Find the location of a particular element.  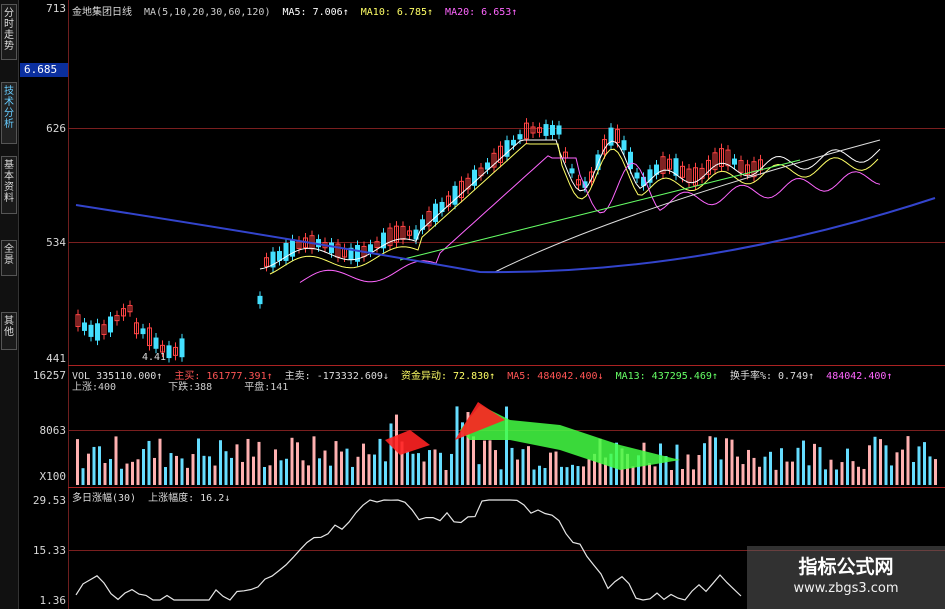

ma120-line is located at coordinates (505, 235).